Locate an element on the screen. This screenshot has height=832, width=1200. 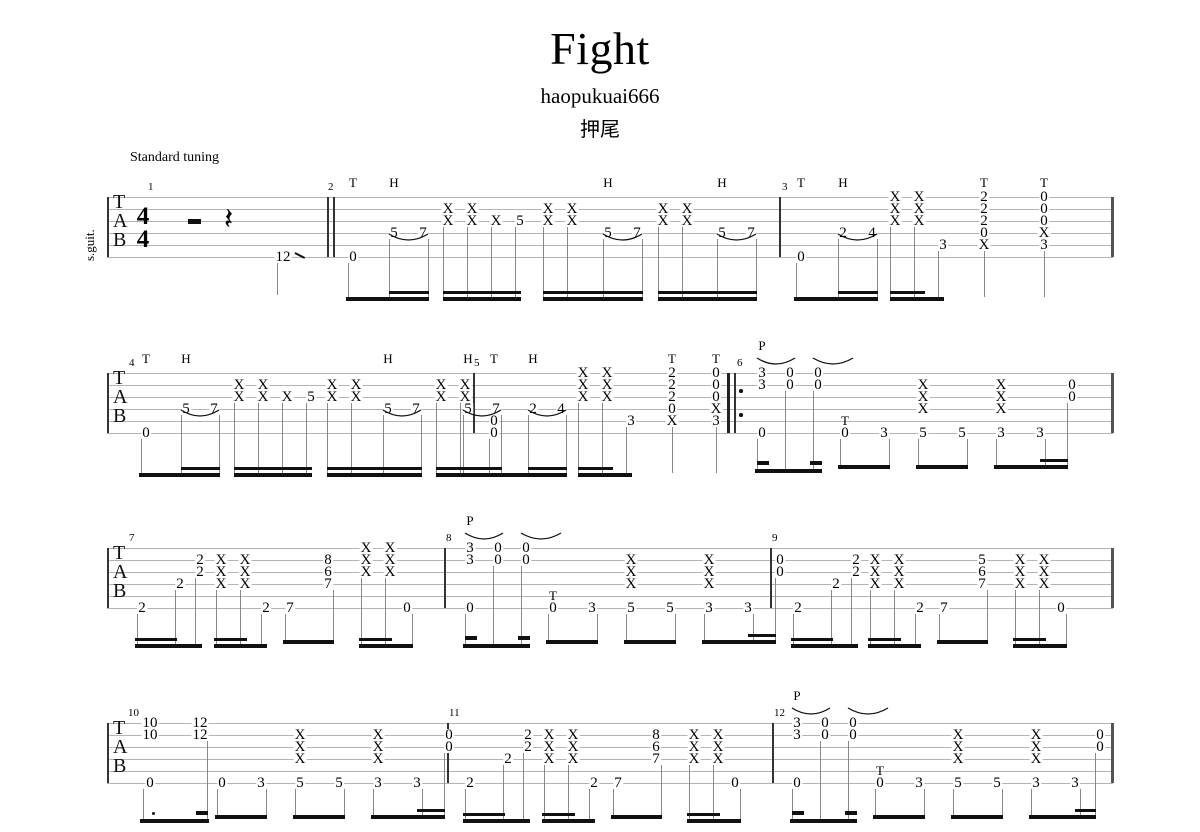
fret-number: 12 is located at coordinates (283, 257).